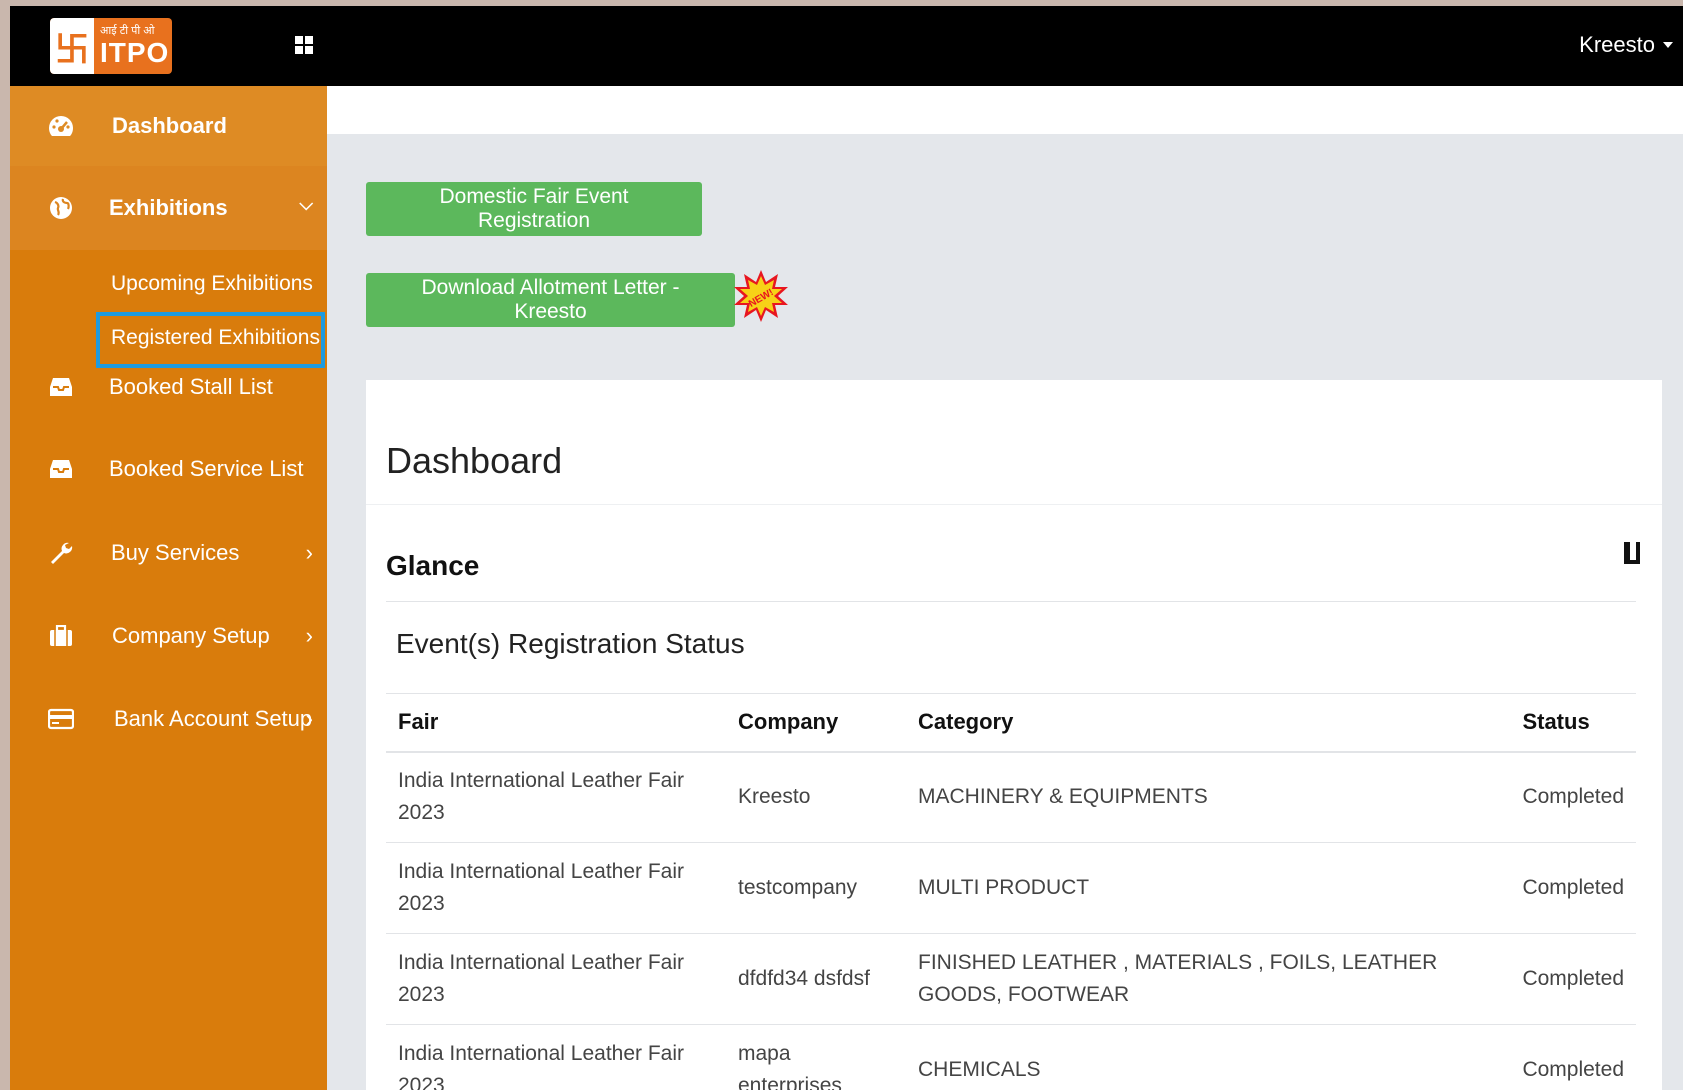  I want to click on sidebar-subitem-upcoming-exhibitions: Upcoming Exhibitions, so click(212, 284).